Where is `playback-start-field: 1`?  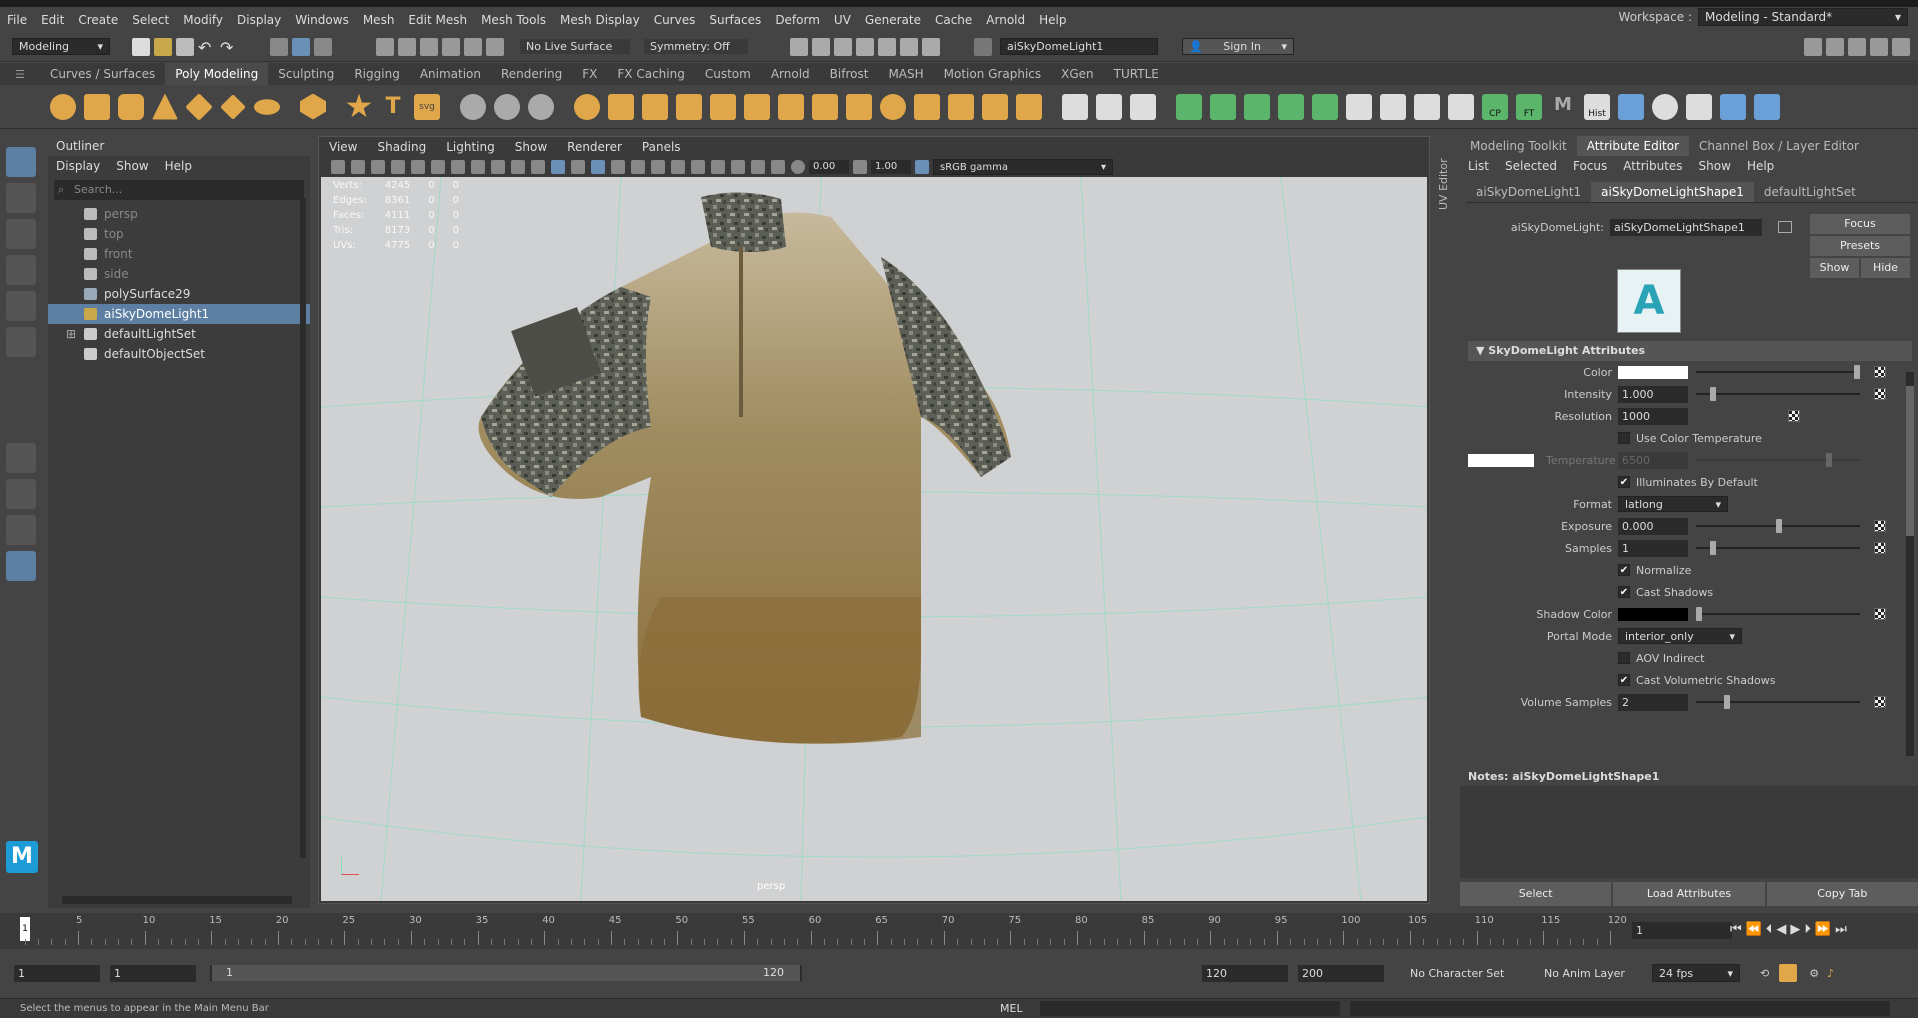 playback-start-field: 1 is located at coordinates (153, 973).